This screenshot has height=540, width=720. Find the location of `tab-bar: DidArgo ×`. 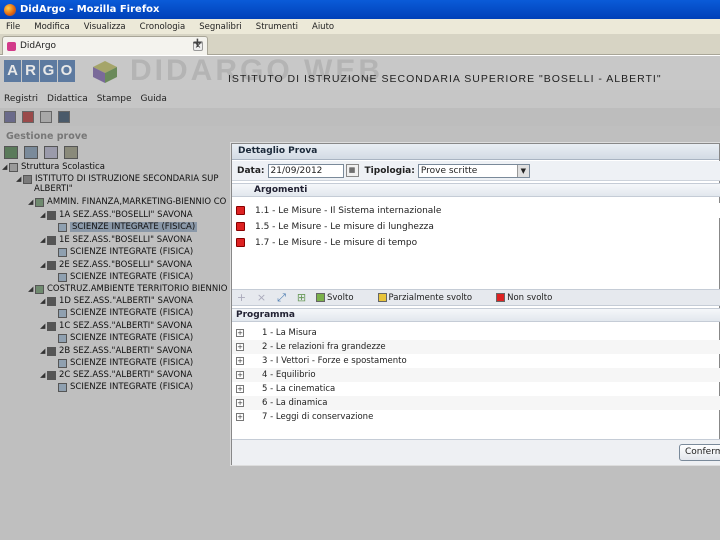

tab-bar: DidArgo × is located at coordinates (360, 44).